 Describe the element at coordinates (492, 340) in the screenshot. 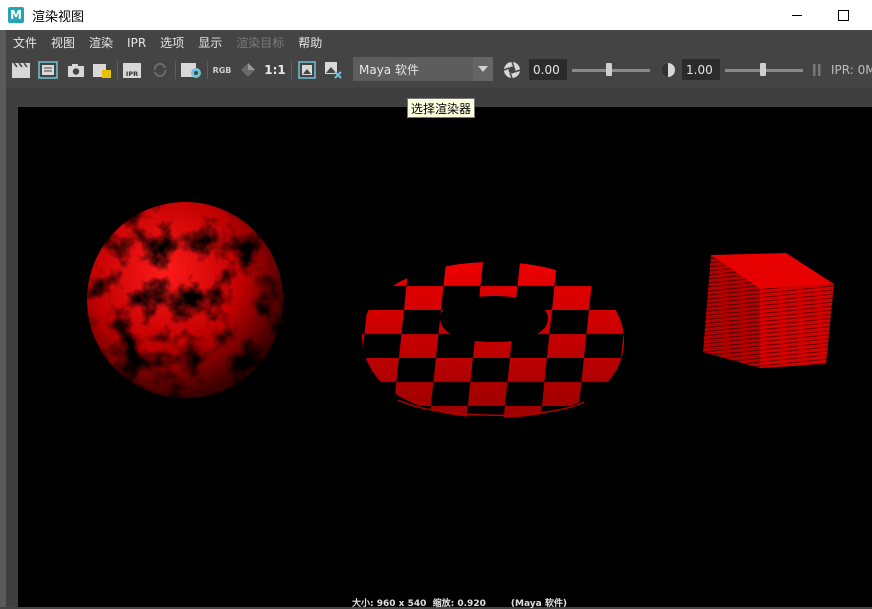

I see `checker-torus` at that location.